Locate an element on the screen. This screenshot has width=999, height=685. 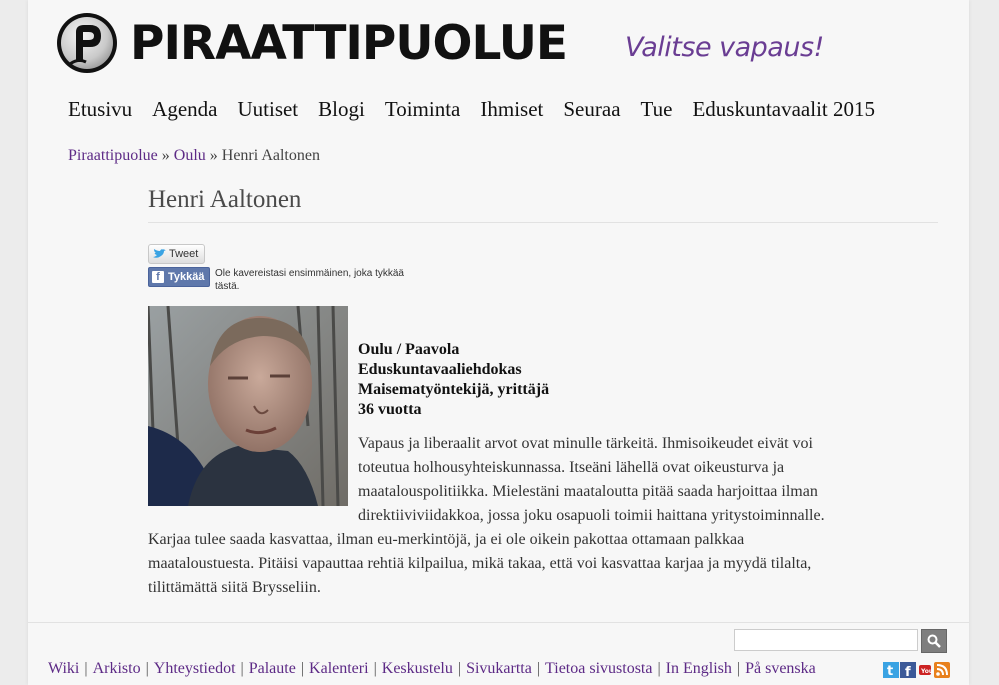
breadcrumb-home-link: Piraattipuolue is located at coordinates (113, 155).